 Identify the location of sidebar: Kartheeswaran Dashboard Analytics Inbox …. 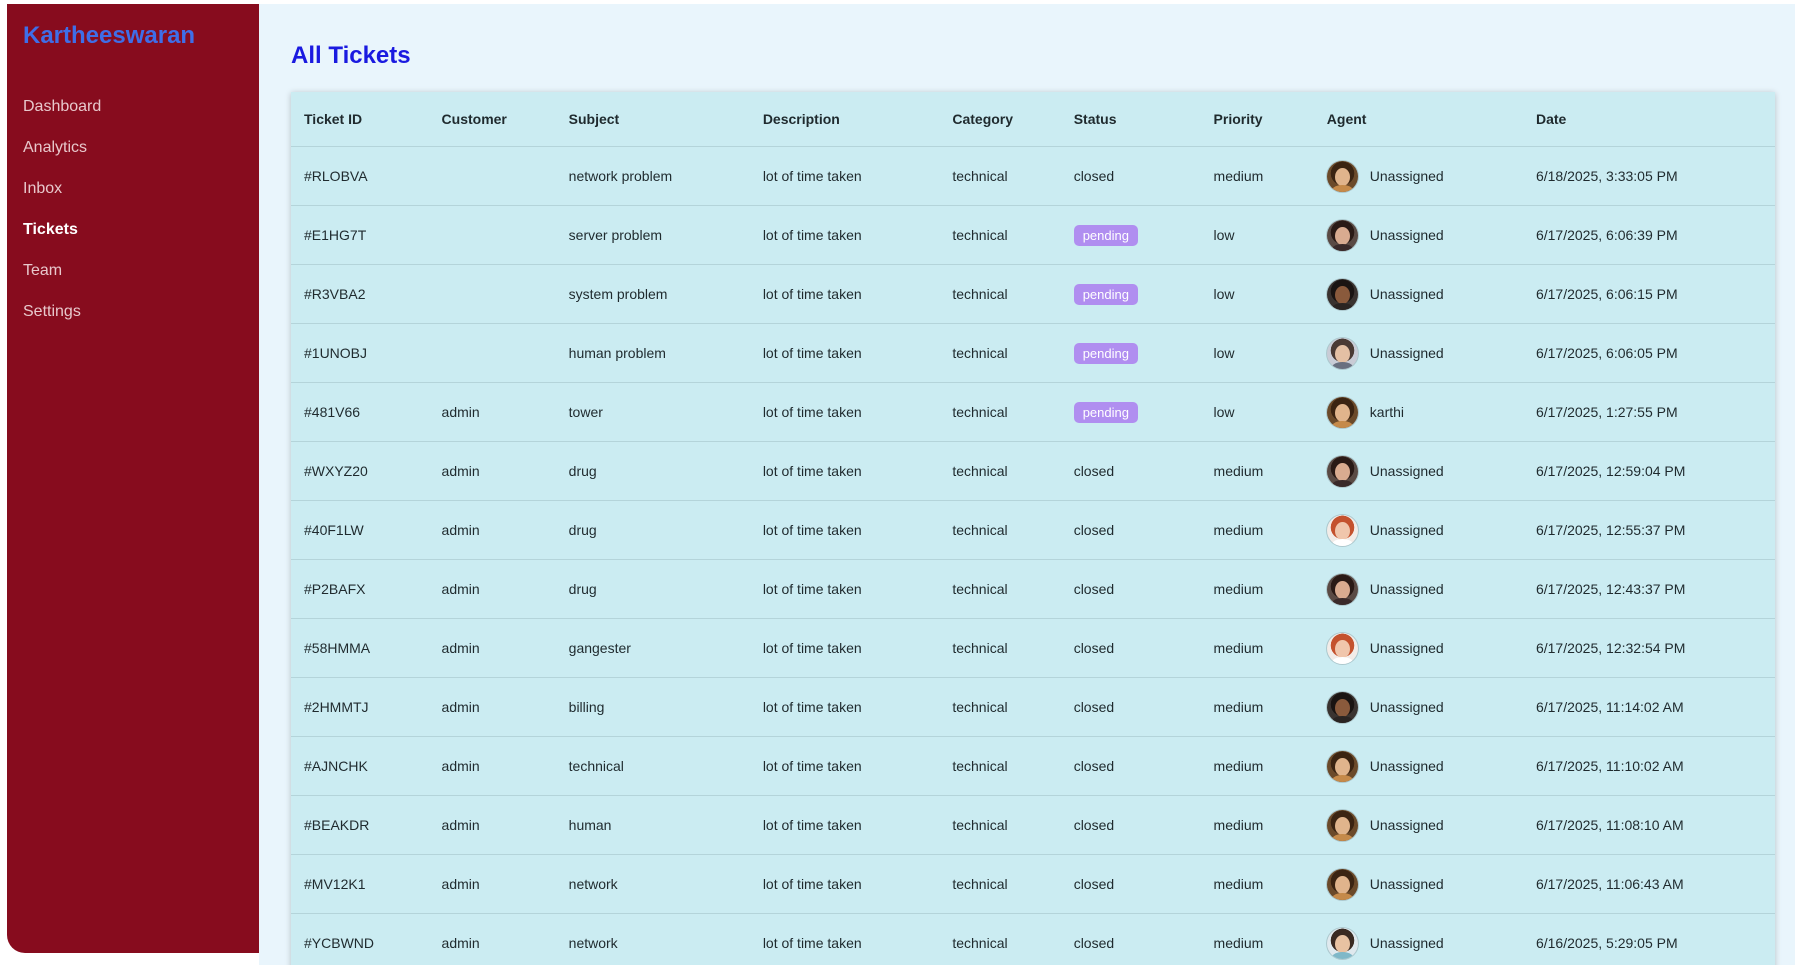
(133, 478).